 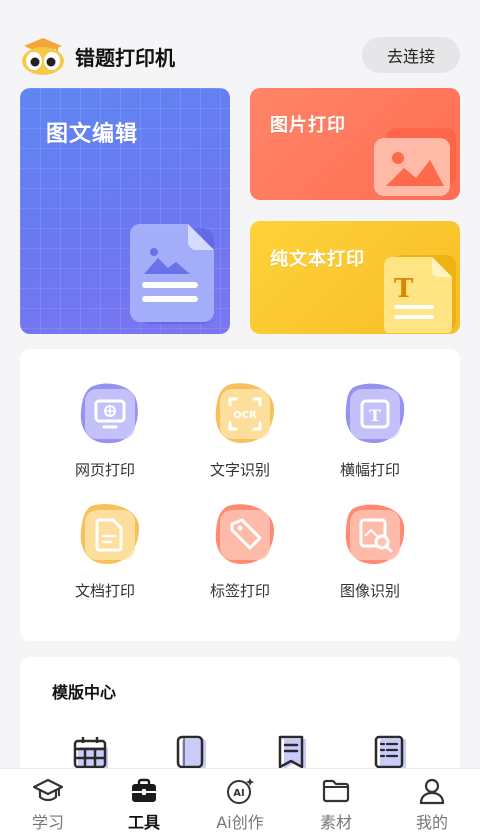 I want to click on folder-icon, so click(x=336, y=791).